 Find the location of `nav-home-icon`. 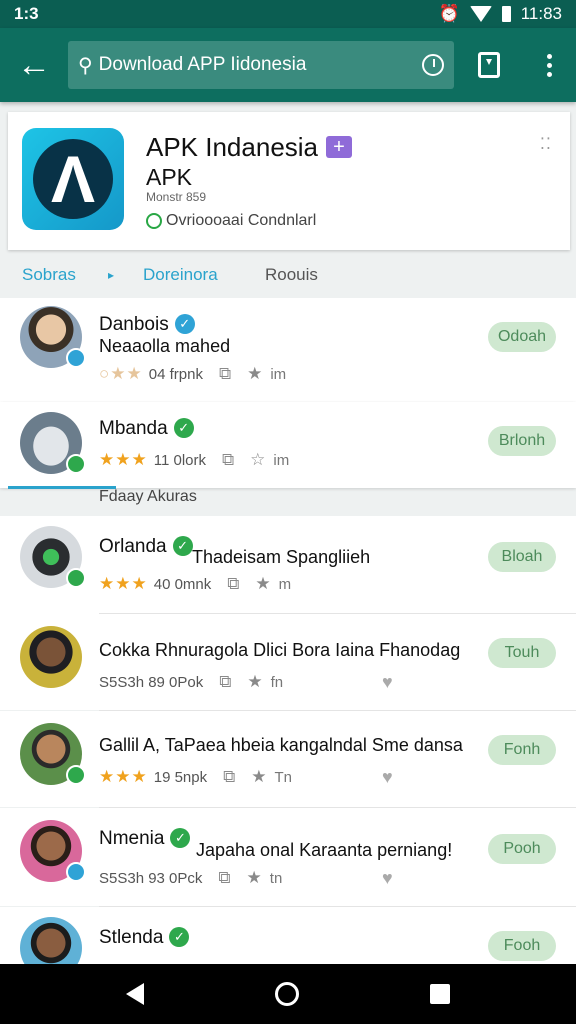

nav-home-icon is located at coordinates (286, 994).